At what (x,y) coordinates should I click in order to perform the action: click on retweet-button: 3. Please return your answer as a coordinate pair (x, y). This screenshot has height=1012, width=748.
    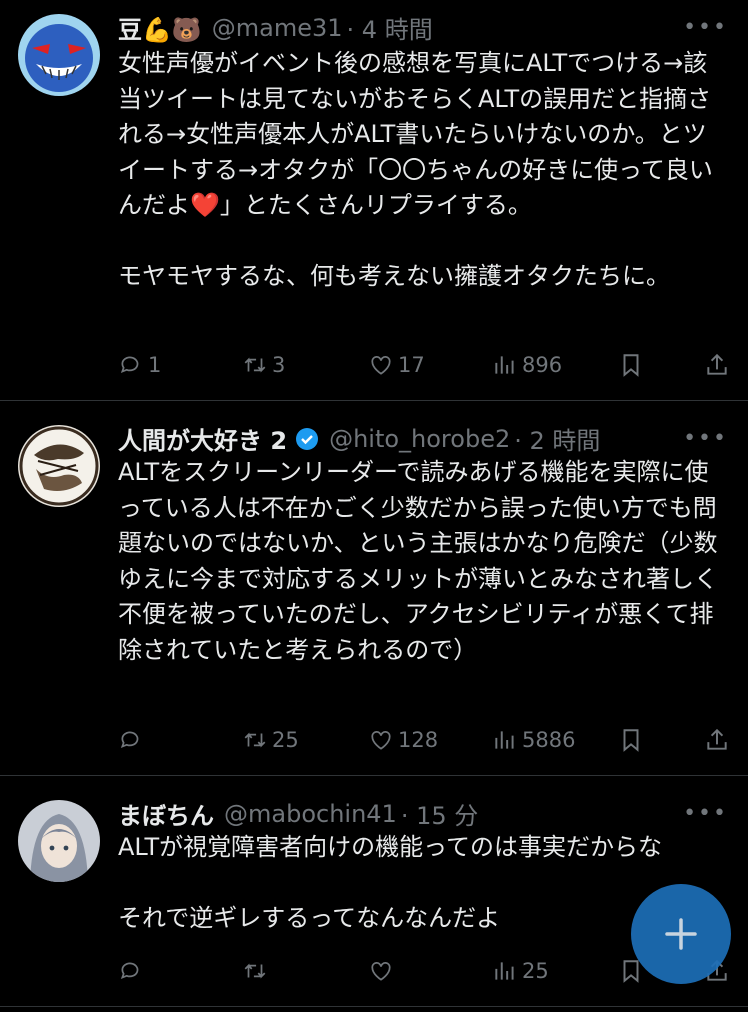
    Looking at the image, I should click on (263, 365).